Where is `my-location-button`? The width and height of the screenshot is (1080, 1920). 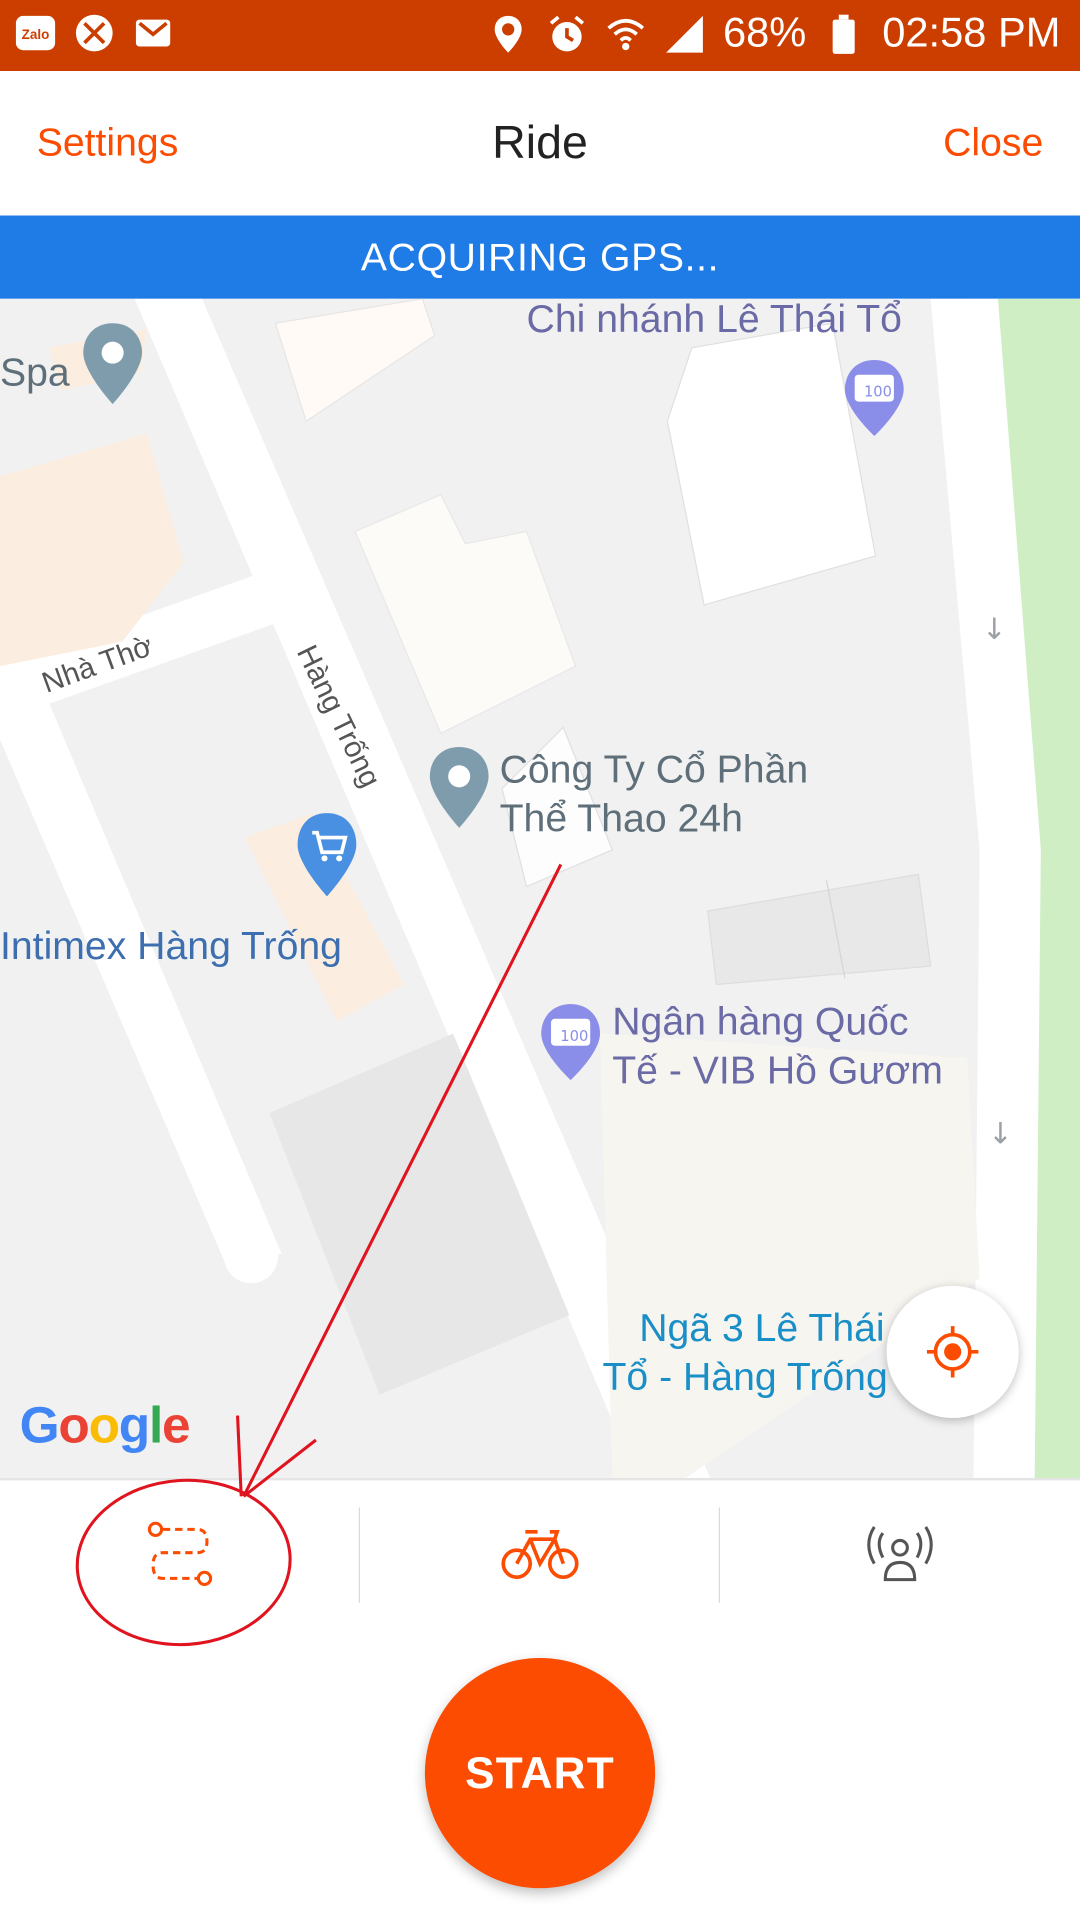 my-location-button is located at coordinates (952, 1351).